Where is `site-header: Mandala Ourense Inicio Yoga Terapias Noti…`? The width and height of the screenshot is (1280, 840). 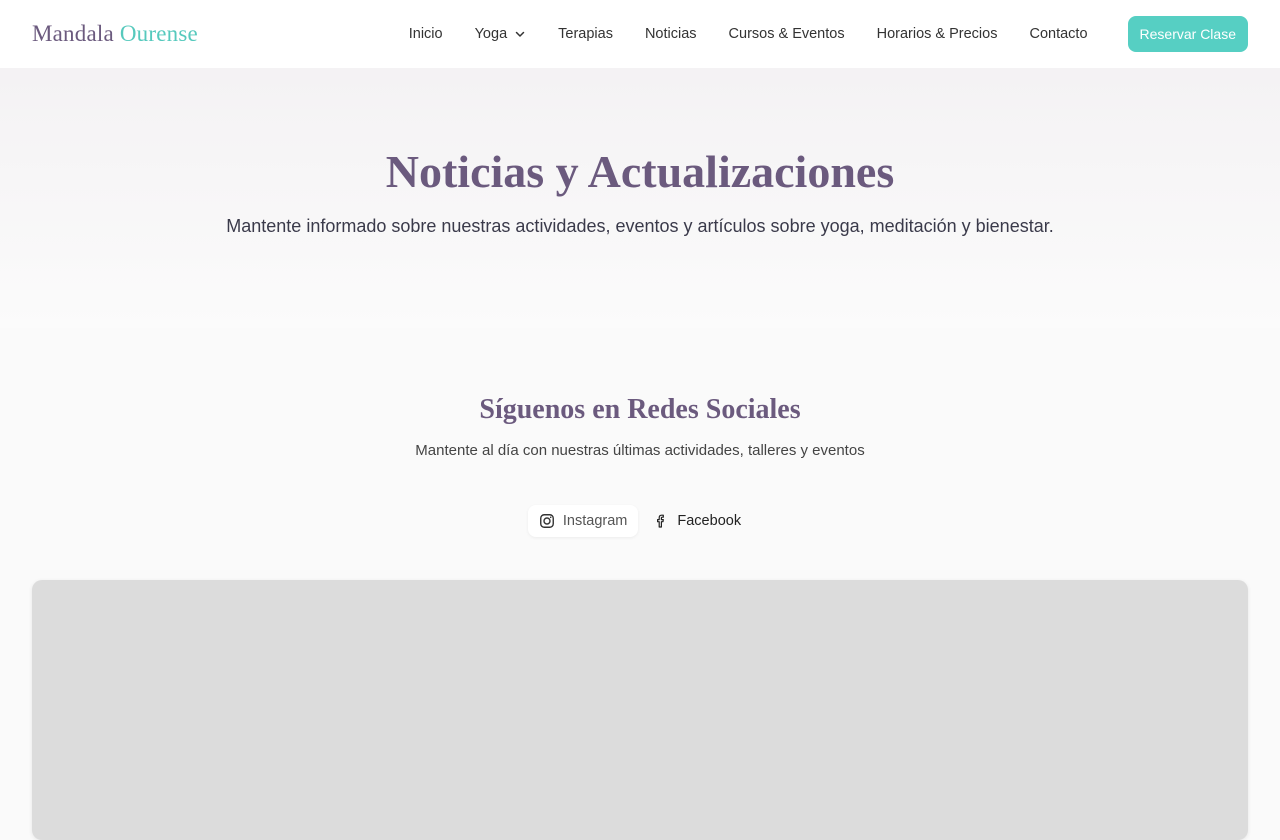 site-header: Mandala Ourense Inicio Yoga Terapias Noti… is located at coordinates (640, 34).